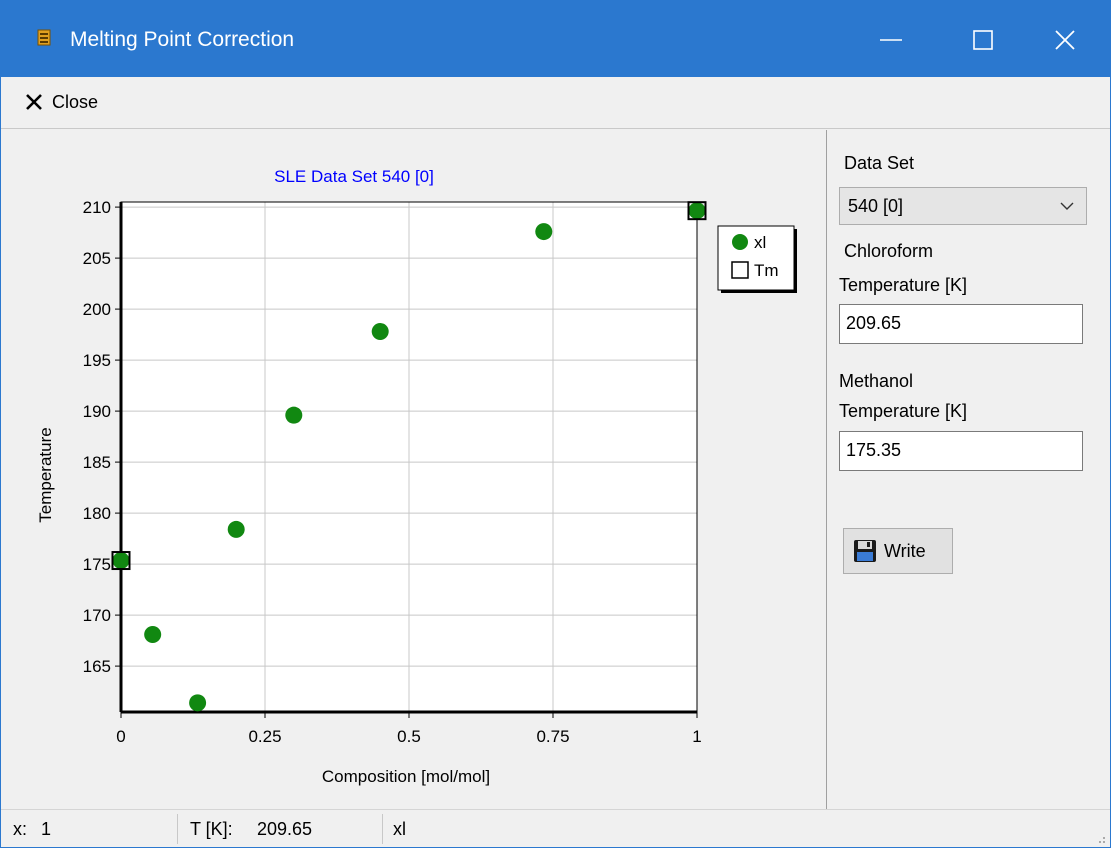  Describe the element at coordinates (876, 381) in the screenshot. I see `component2-name: Methanol` at that location.